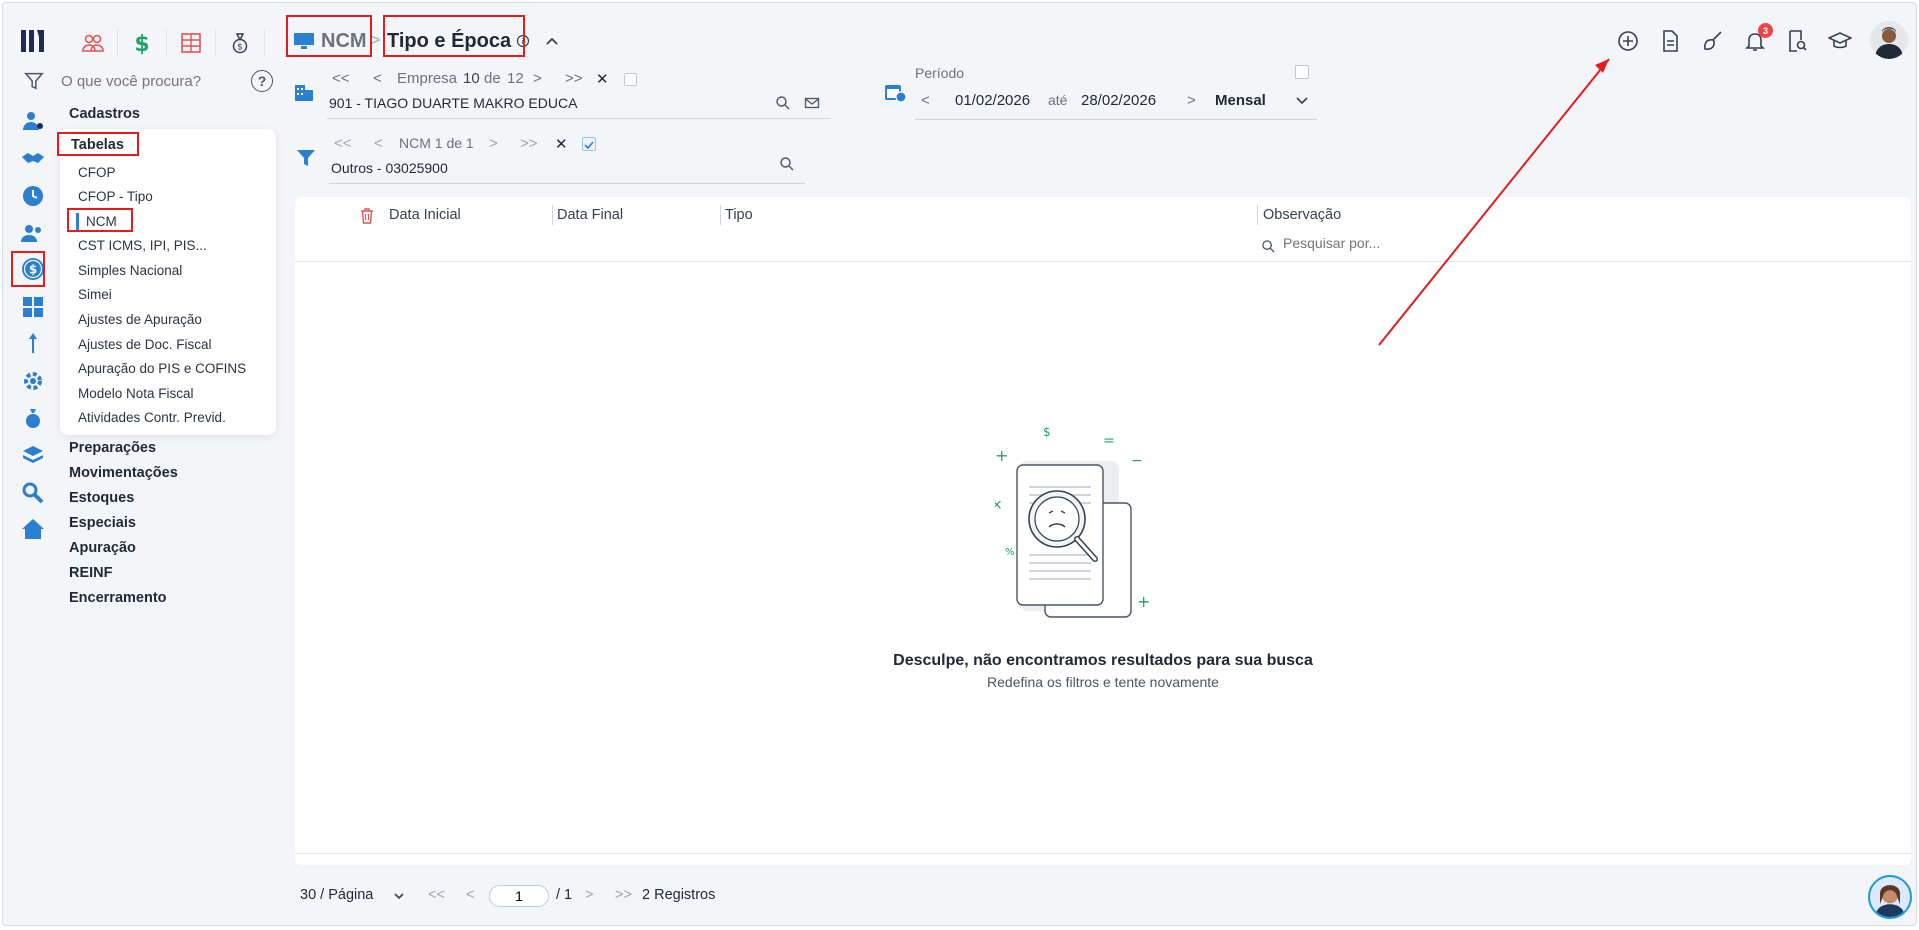 The image size is (1919, 930). I want to click on menu-preparacoes: Preparações, so click(112, 448).